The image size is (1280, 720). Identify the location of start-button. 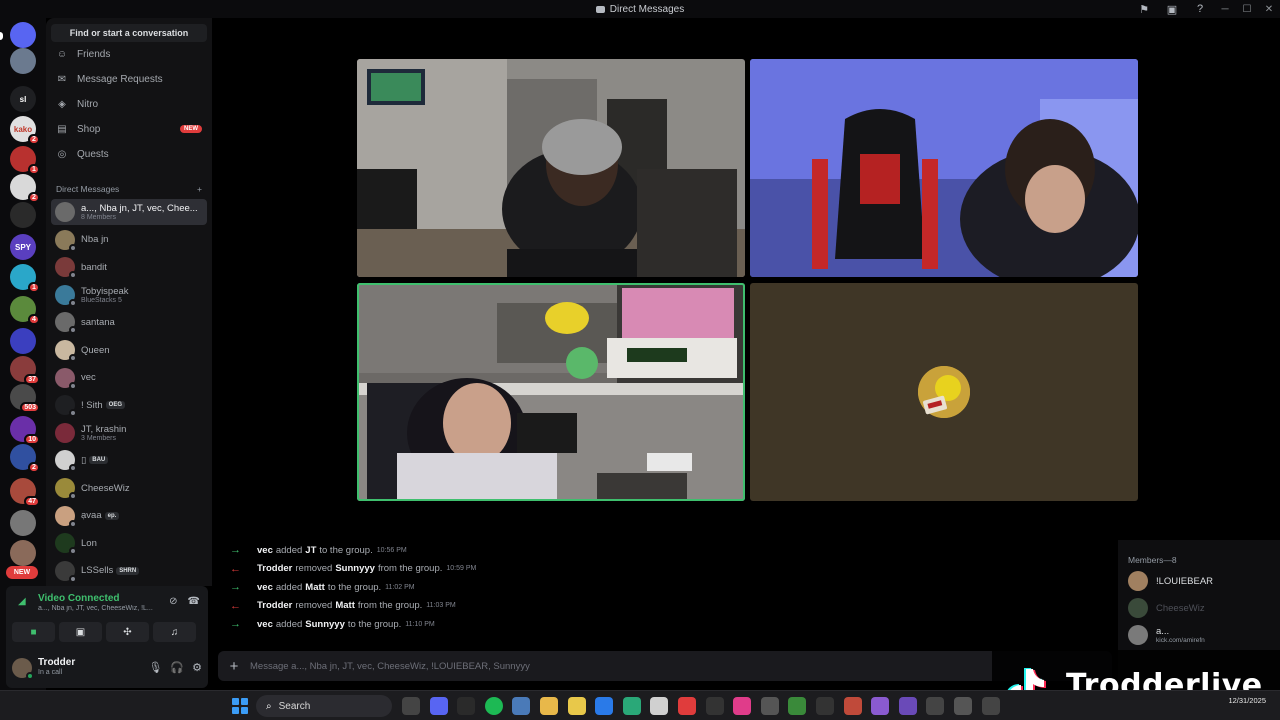
(240, 706).